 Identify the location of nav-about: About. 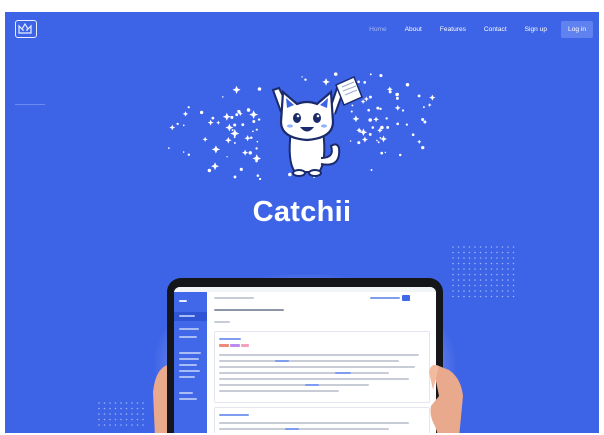
(413, 29).